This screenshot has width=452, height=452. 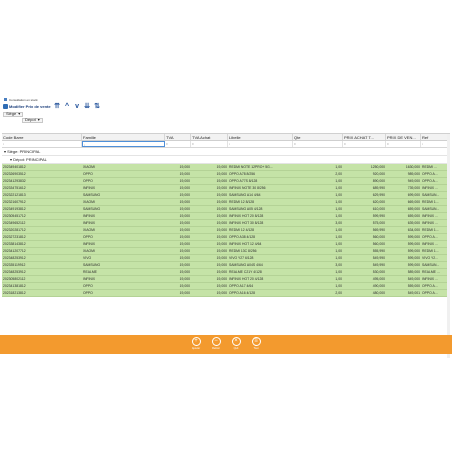 I want to click on filter-qte: =, so click(x=318, y=144).